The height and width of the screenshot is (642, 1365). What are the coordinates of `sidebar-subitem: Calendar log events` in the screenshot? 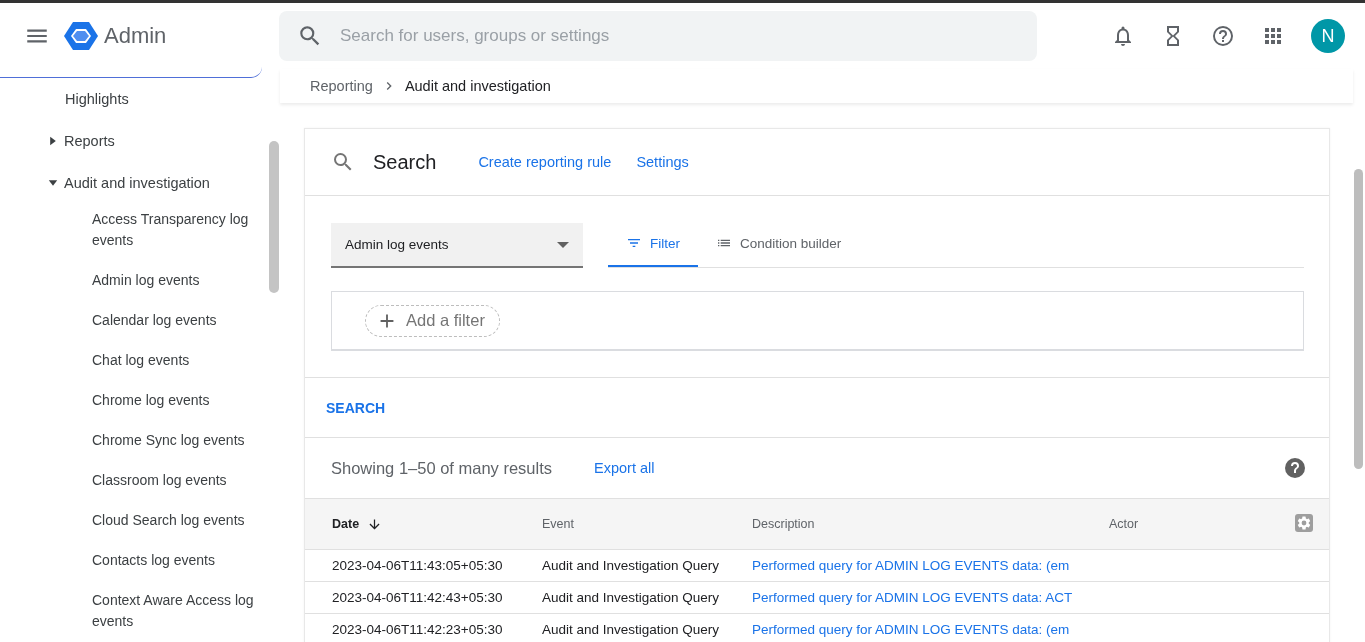 It's located at (133, 325).